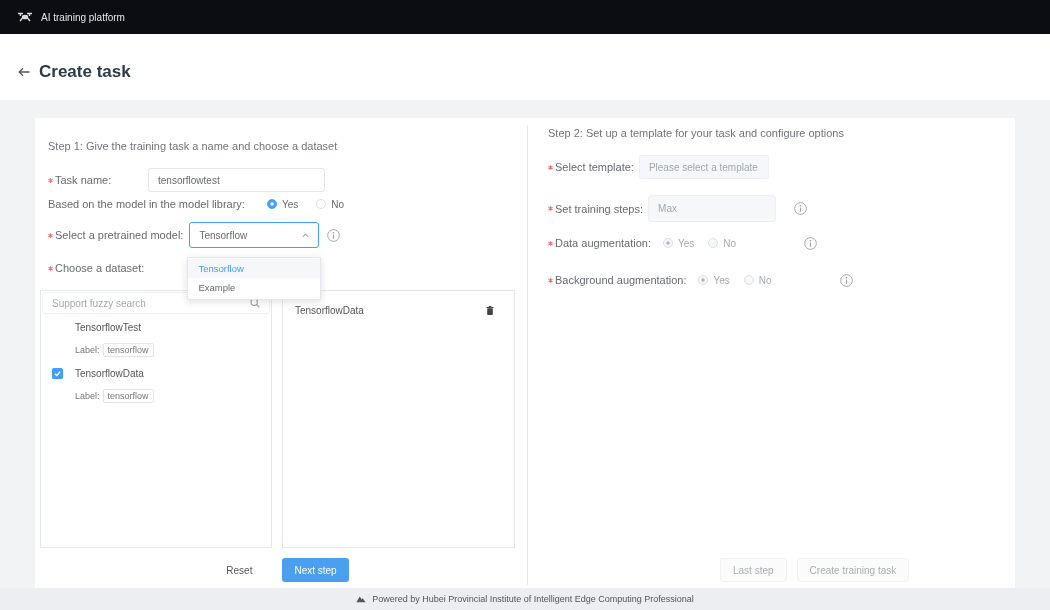 Image resolution: width=1050 pixels, height=610 pixels. What do you see at coordinates (24, 72) in the screenshot?
I see `back-arrow-icon` at bounding box center [24, 72].